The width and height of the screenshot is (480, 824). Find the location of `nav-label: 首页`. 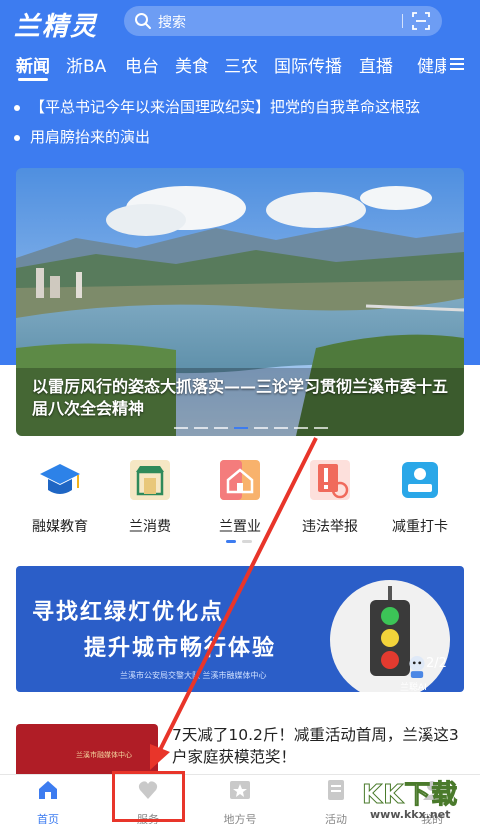

nav-label: 首页 is located at coordinates (48, 818).